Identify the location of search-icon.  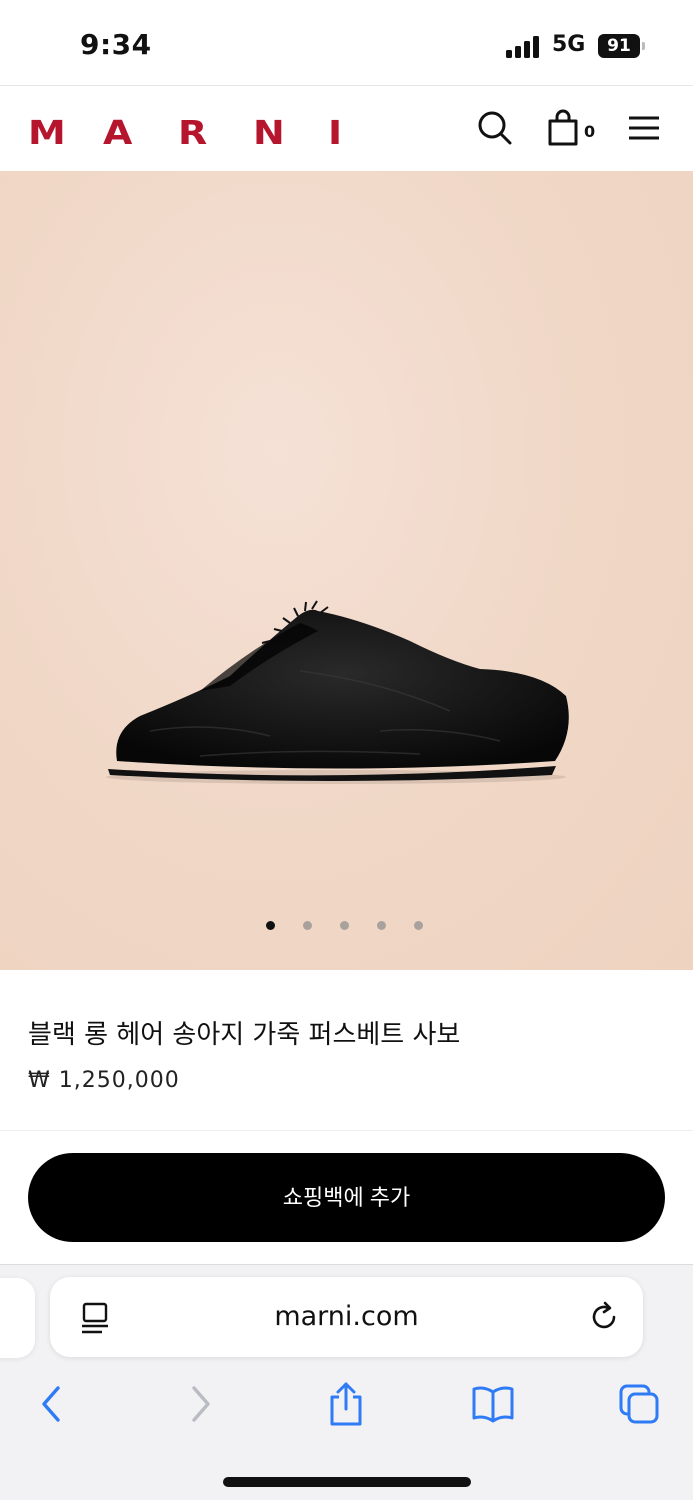
(495, 128).